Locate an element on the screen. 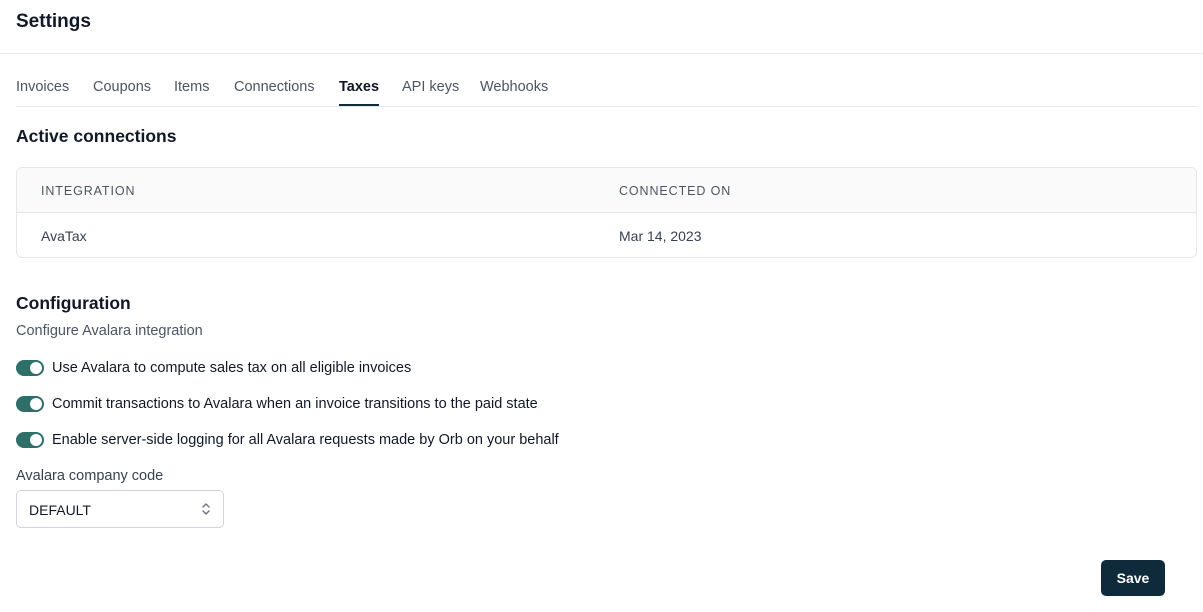  column-header-connected-on: CONNECTED ON is located at coordinates (675, 191).